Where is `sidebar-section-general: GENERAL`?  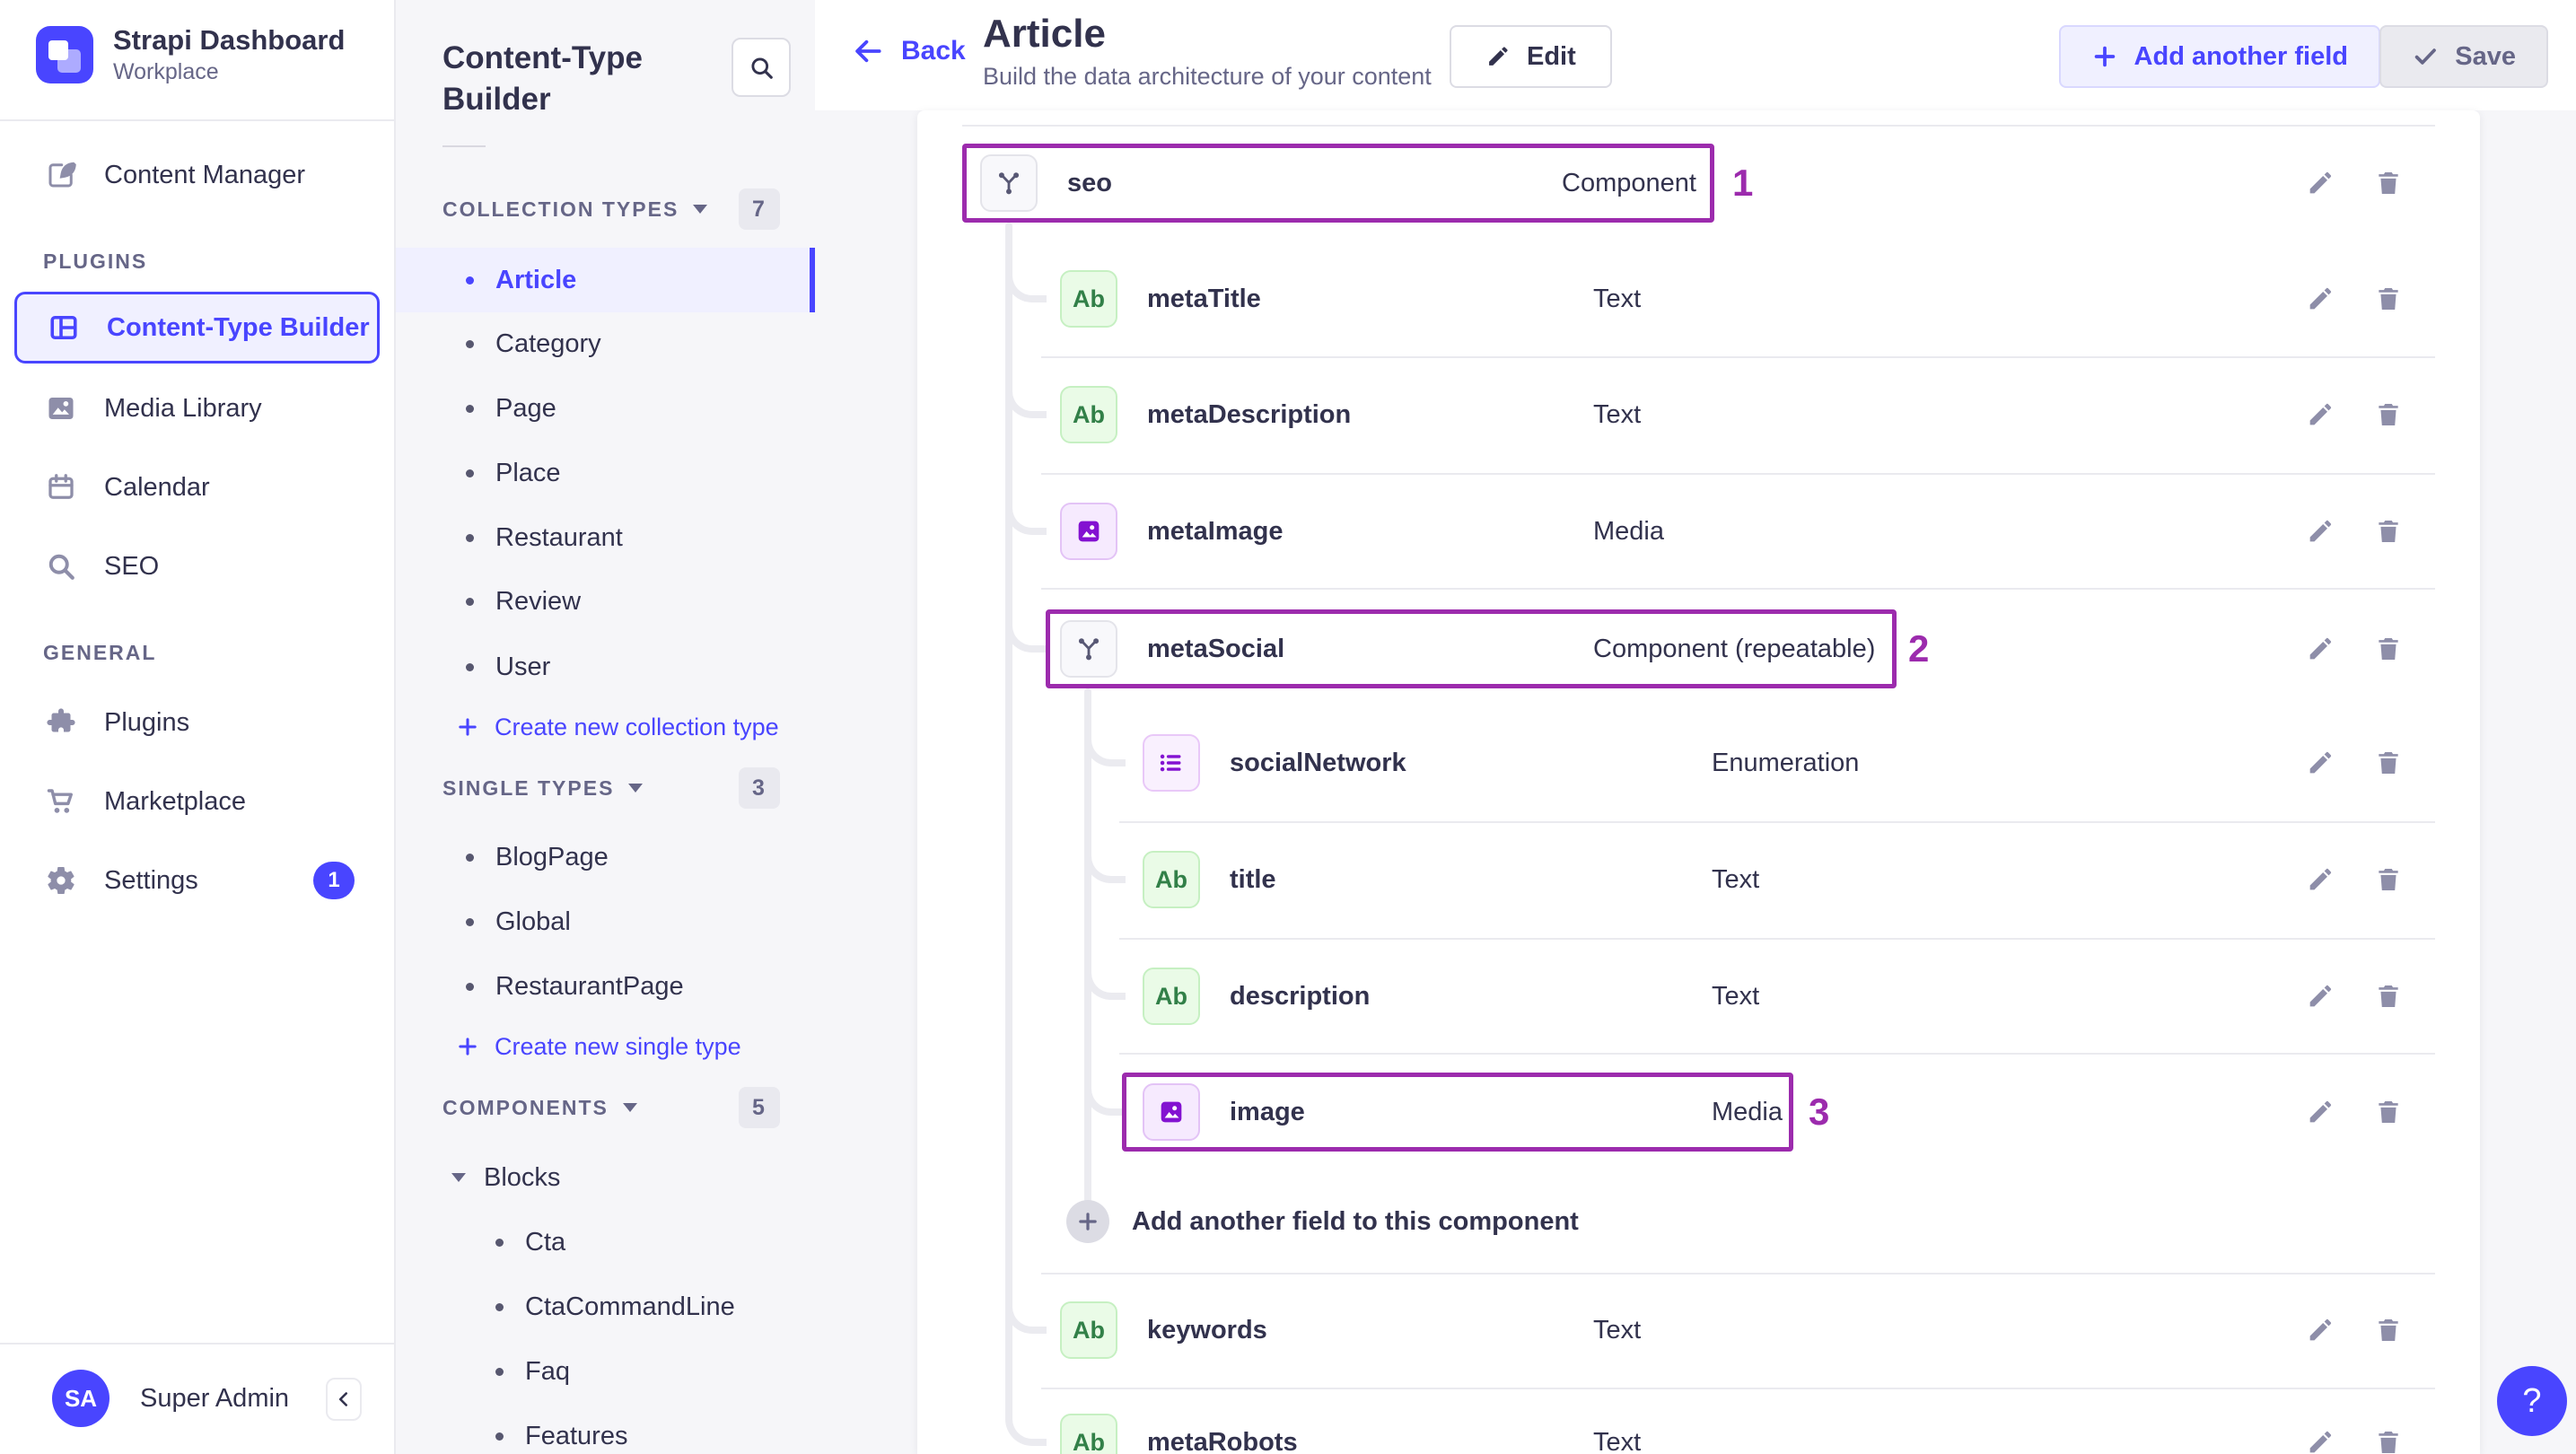
sidebar-section-general: GENERAL is located at coordinates (100, 652).